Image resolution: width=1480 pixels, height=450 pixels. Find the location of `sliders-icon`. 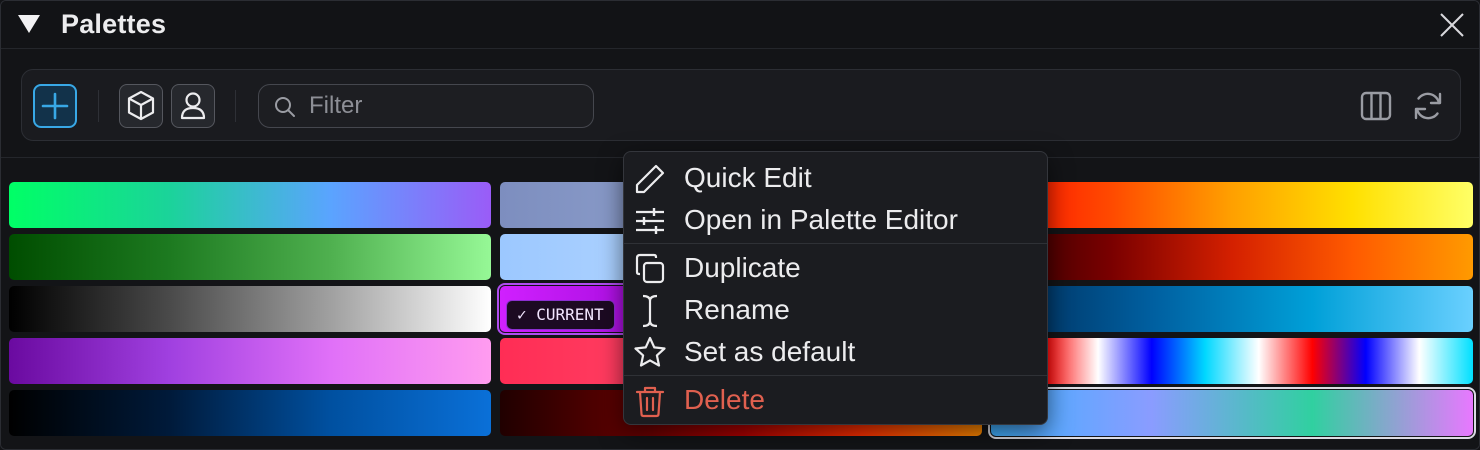

sliders-icon is located at coordinates (650, 221).